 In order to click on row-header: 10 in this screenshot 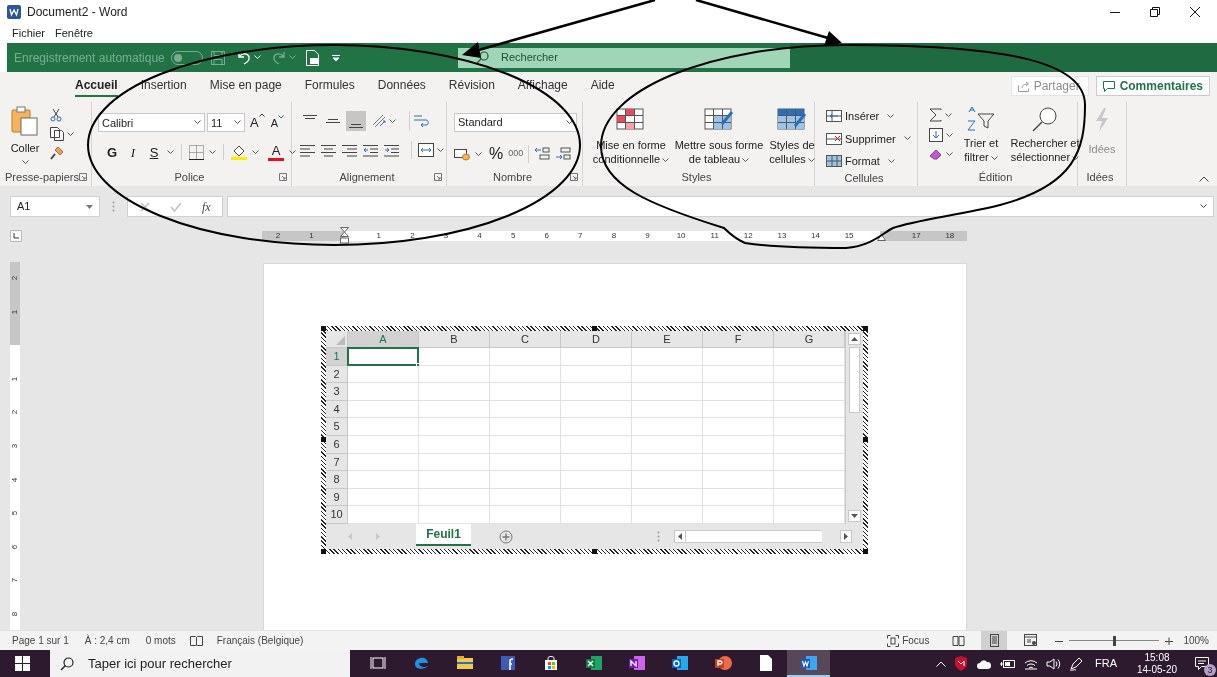, I will do `click(337, 515)`.